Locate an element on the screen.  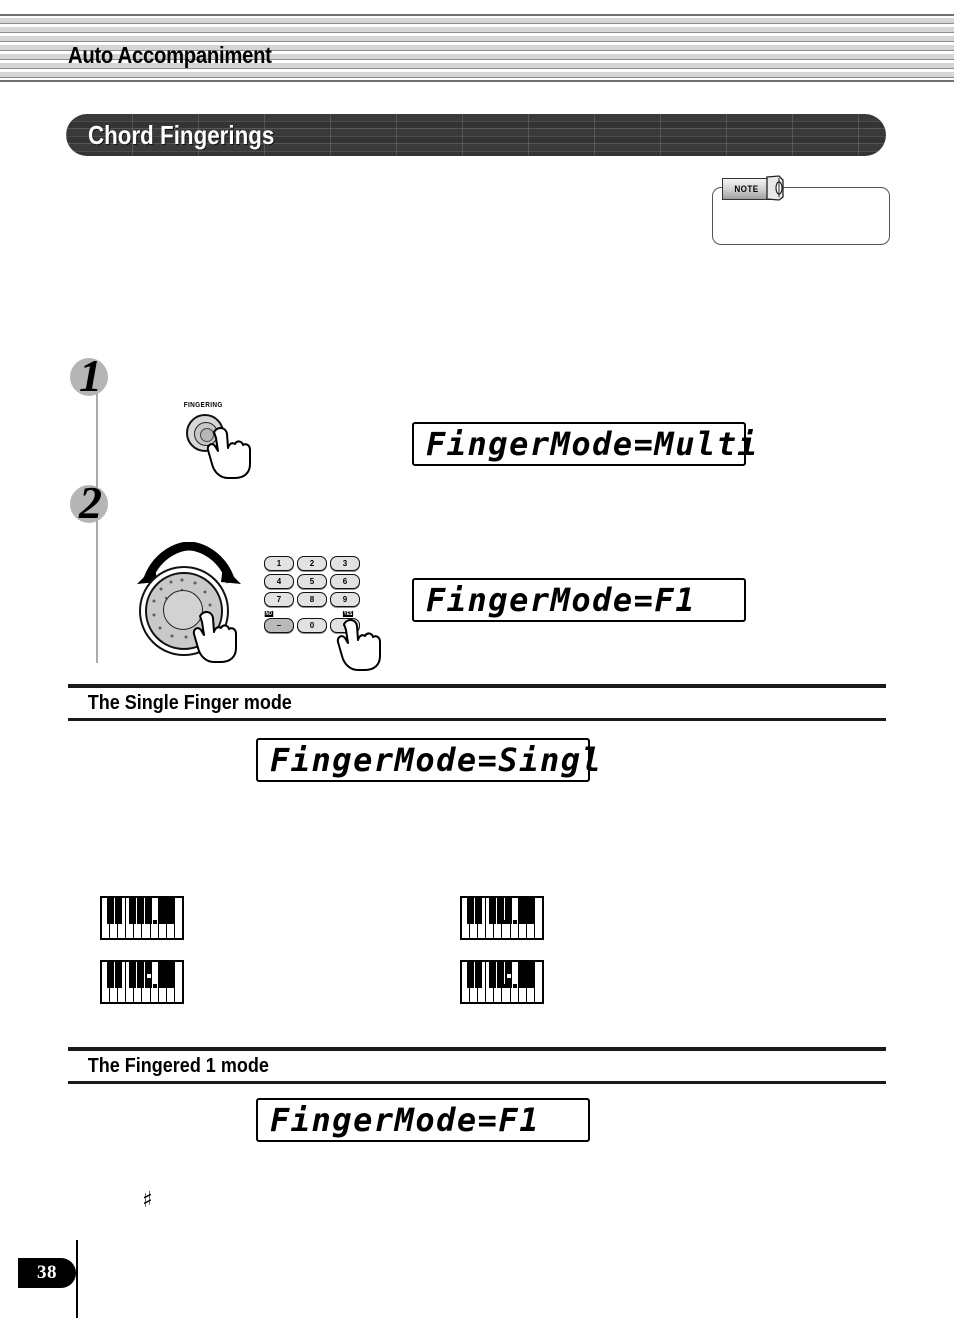
page-title: Chord Fingerings is located at coordinates (181, 135).